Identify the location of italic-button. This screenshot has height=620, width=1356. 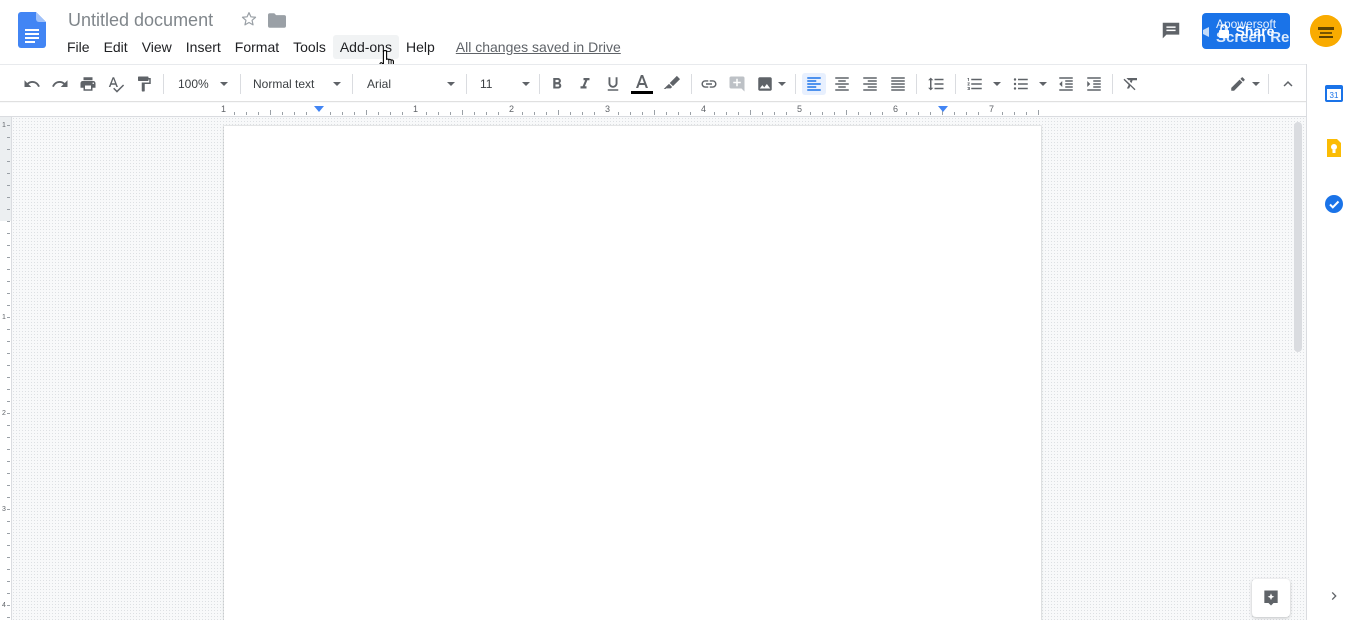
(585, 84).